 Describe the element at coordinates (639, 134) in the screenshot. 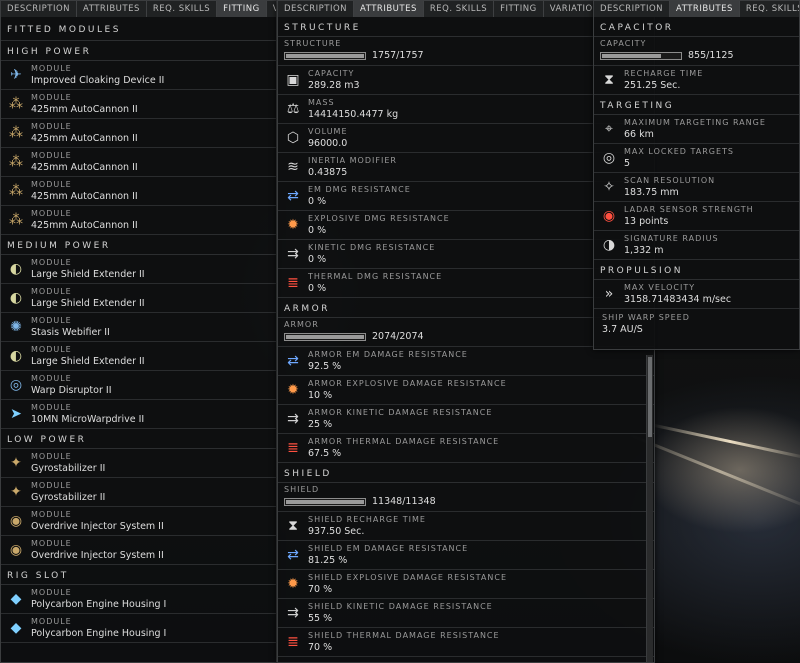

I see `attribute-value: 66 km` at that location.